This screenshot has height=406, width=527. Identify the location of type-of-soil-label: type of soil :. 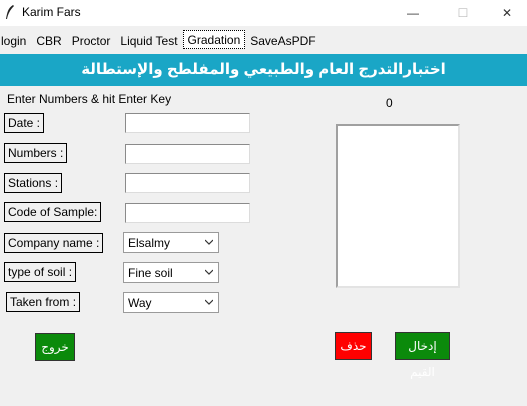
(40, 272).